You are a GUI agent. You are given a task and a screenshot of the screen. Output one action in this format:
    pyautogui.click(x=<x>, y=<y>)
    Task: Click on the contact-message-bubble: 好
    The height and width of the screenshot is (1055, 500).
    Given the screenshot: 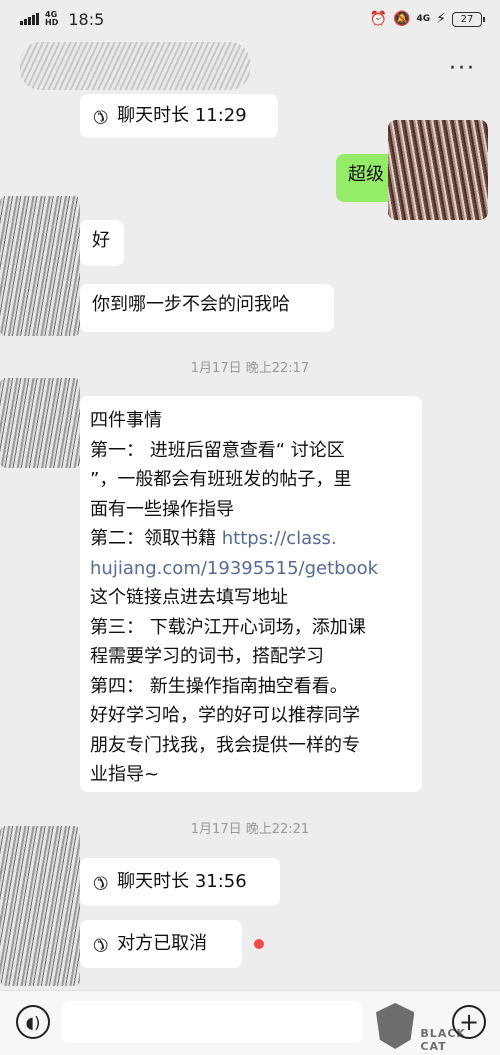 What is the action you would take?
    pyautogui.click(x=102, y=243)
    